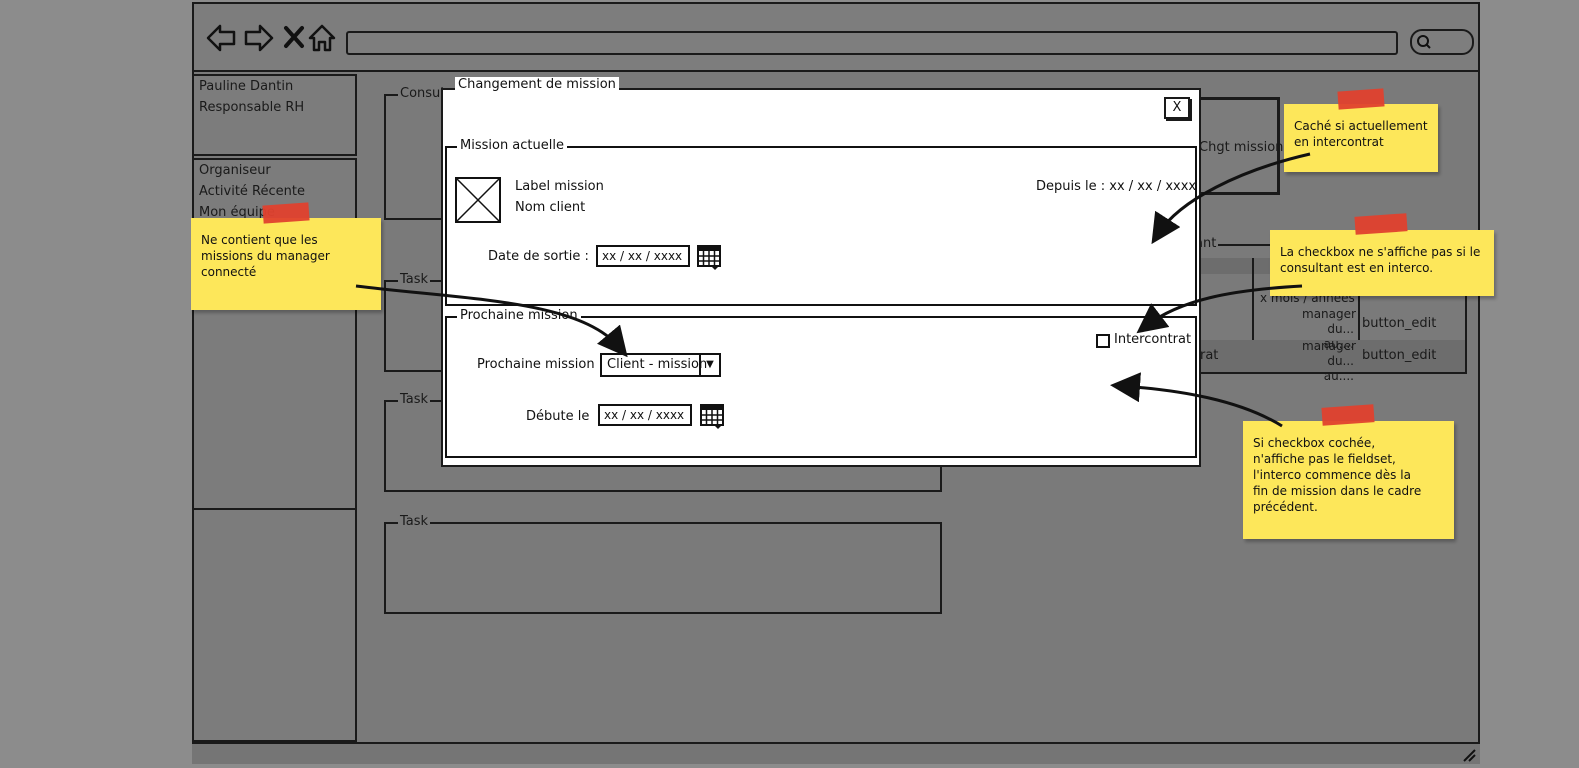  I want to click on next-mission-value: Client - mission, so click(657, 364).